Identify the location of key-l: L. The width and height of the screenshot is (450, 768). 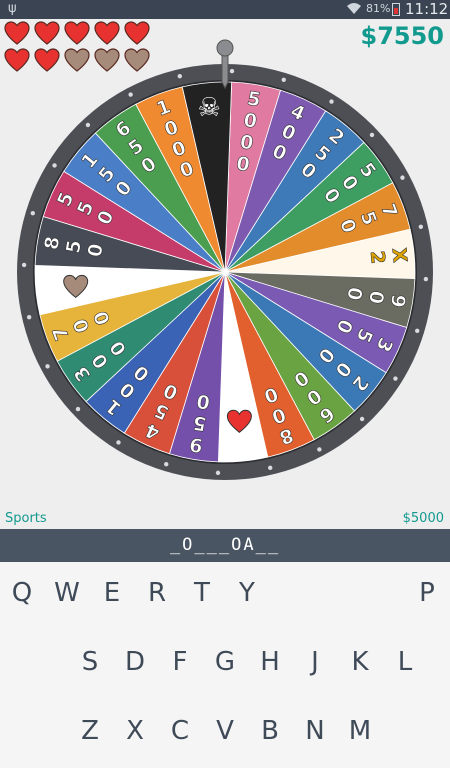
(405, 662).